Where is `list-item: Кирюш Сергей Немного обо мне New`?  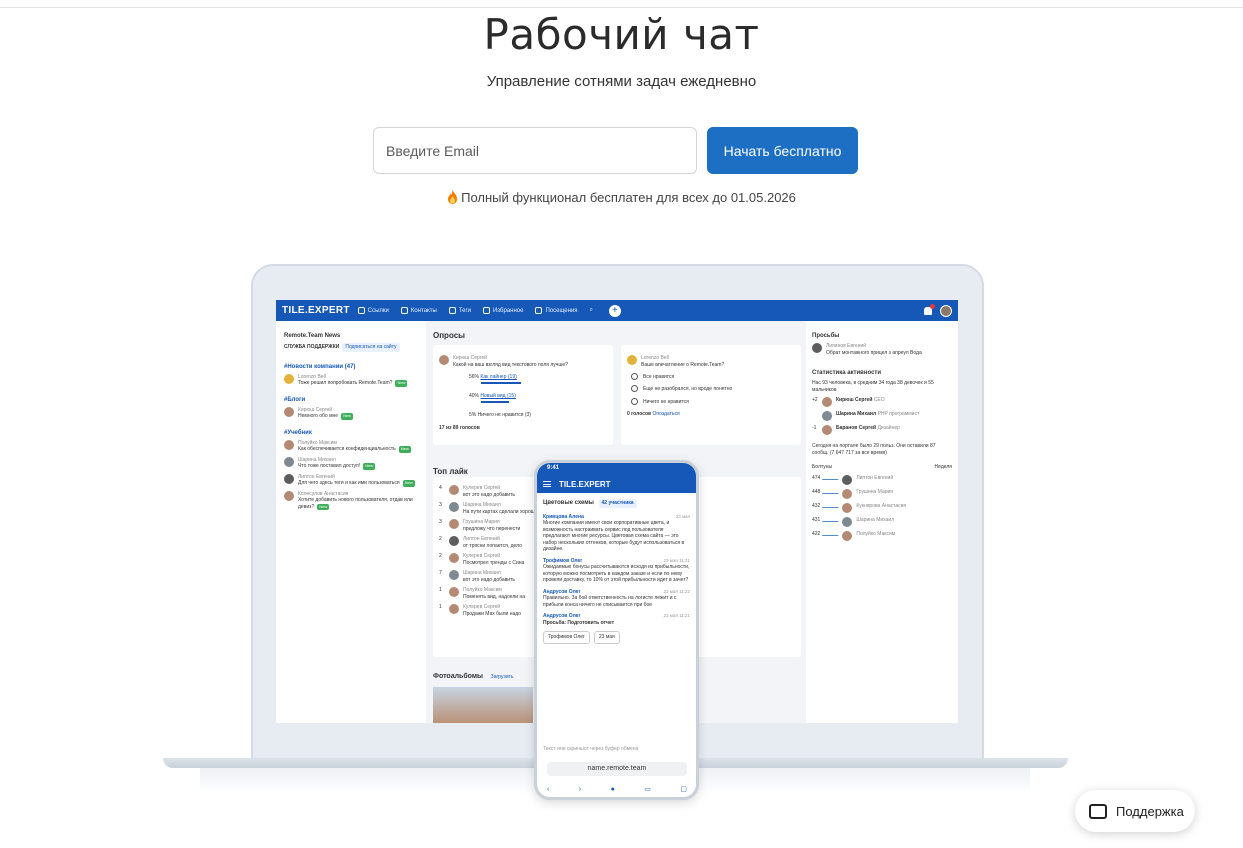
list-item: Кирюш Сергей Немного обо мне New is located at coordinates (351, 413).